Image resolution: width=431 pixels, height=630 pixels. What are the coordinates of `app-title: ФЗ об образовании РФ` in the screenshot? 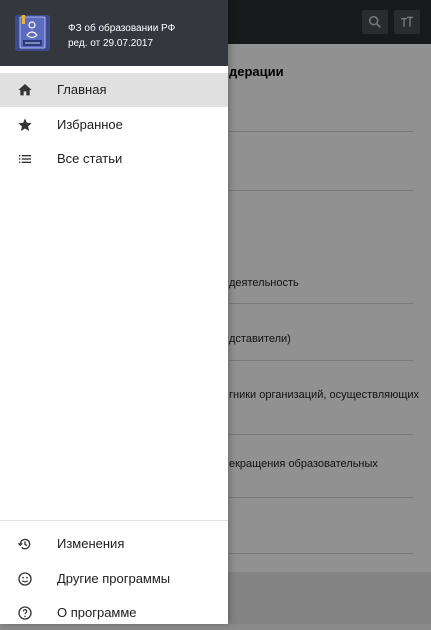 It's located at (122, 28).